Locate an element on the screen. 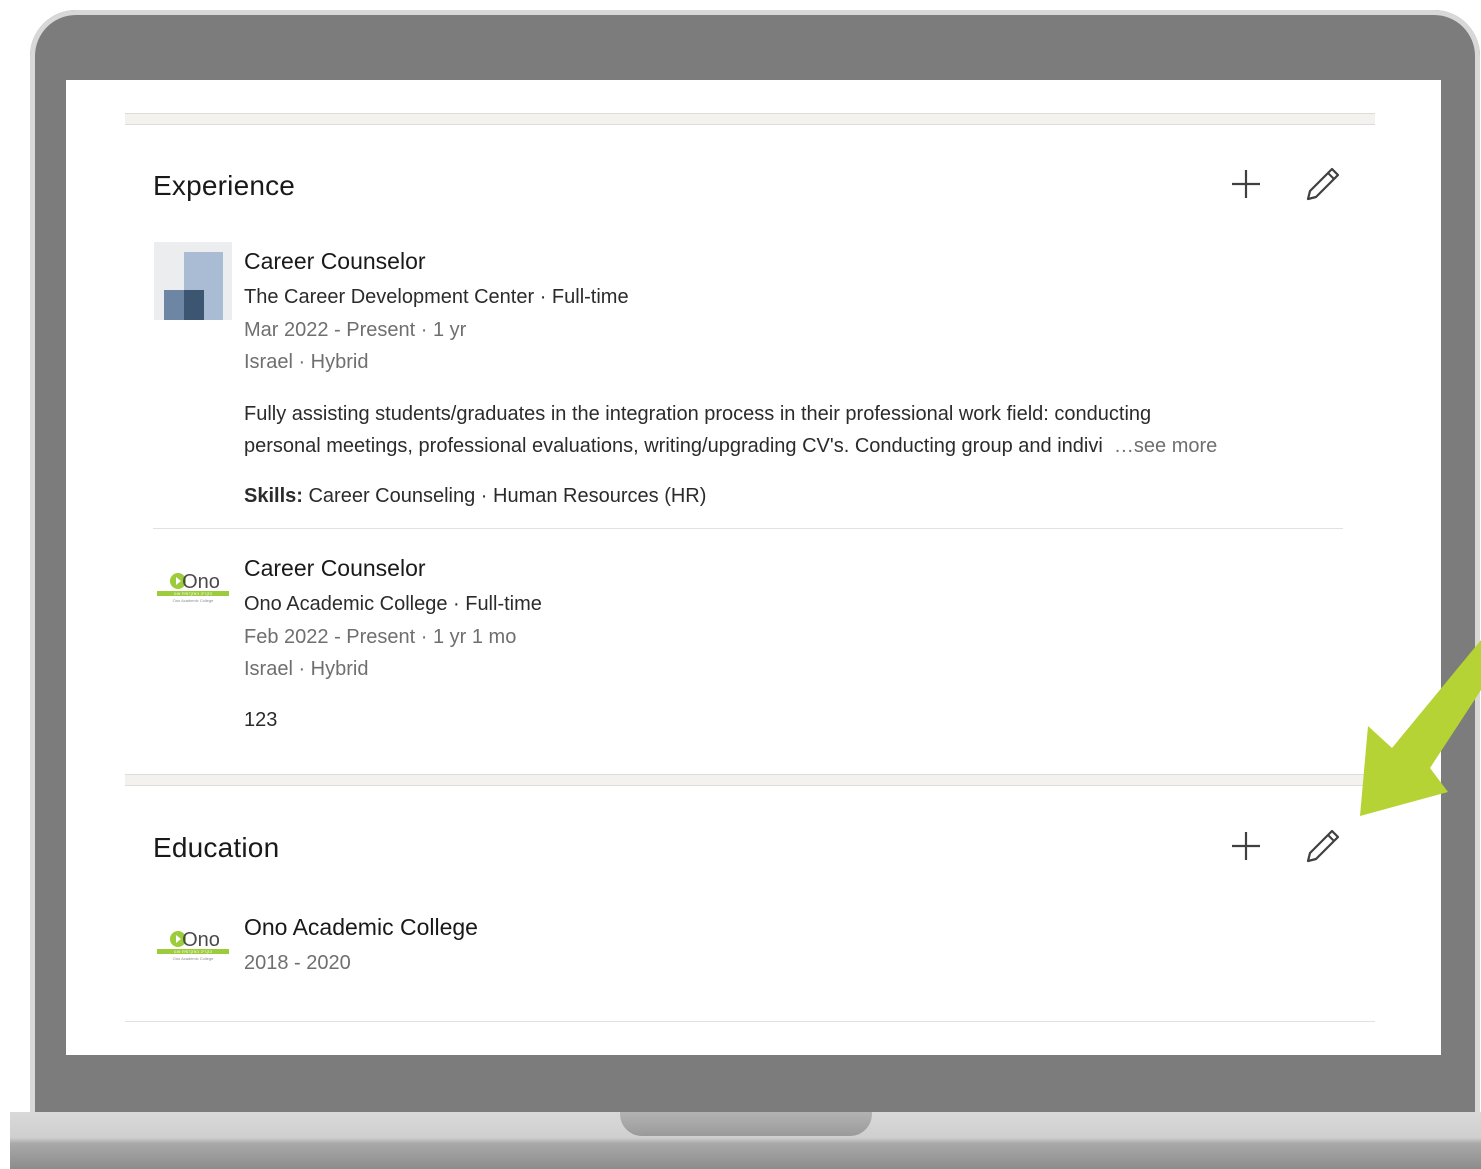 This screenshot has width=1481, height=1169. edit-education-button is located at coordinates (1323, 846).